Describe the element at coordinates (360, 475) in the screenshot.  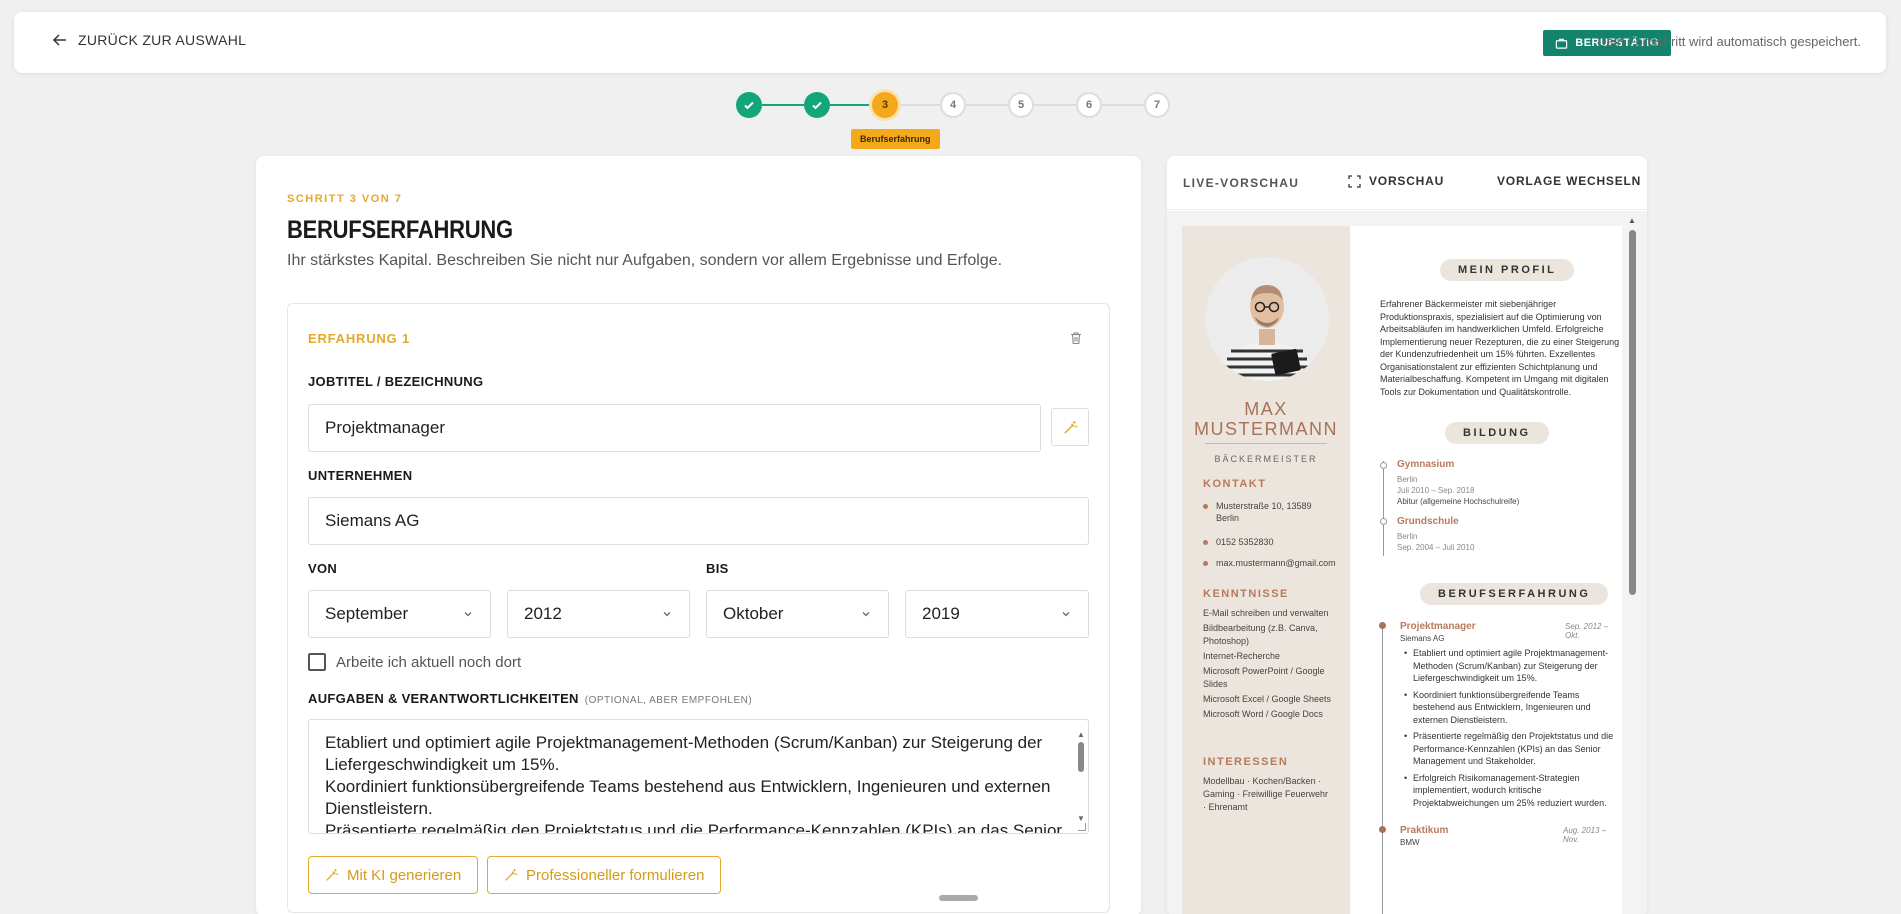
I see `company-label: UNTERNEHMEN` at that location.